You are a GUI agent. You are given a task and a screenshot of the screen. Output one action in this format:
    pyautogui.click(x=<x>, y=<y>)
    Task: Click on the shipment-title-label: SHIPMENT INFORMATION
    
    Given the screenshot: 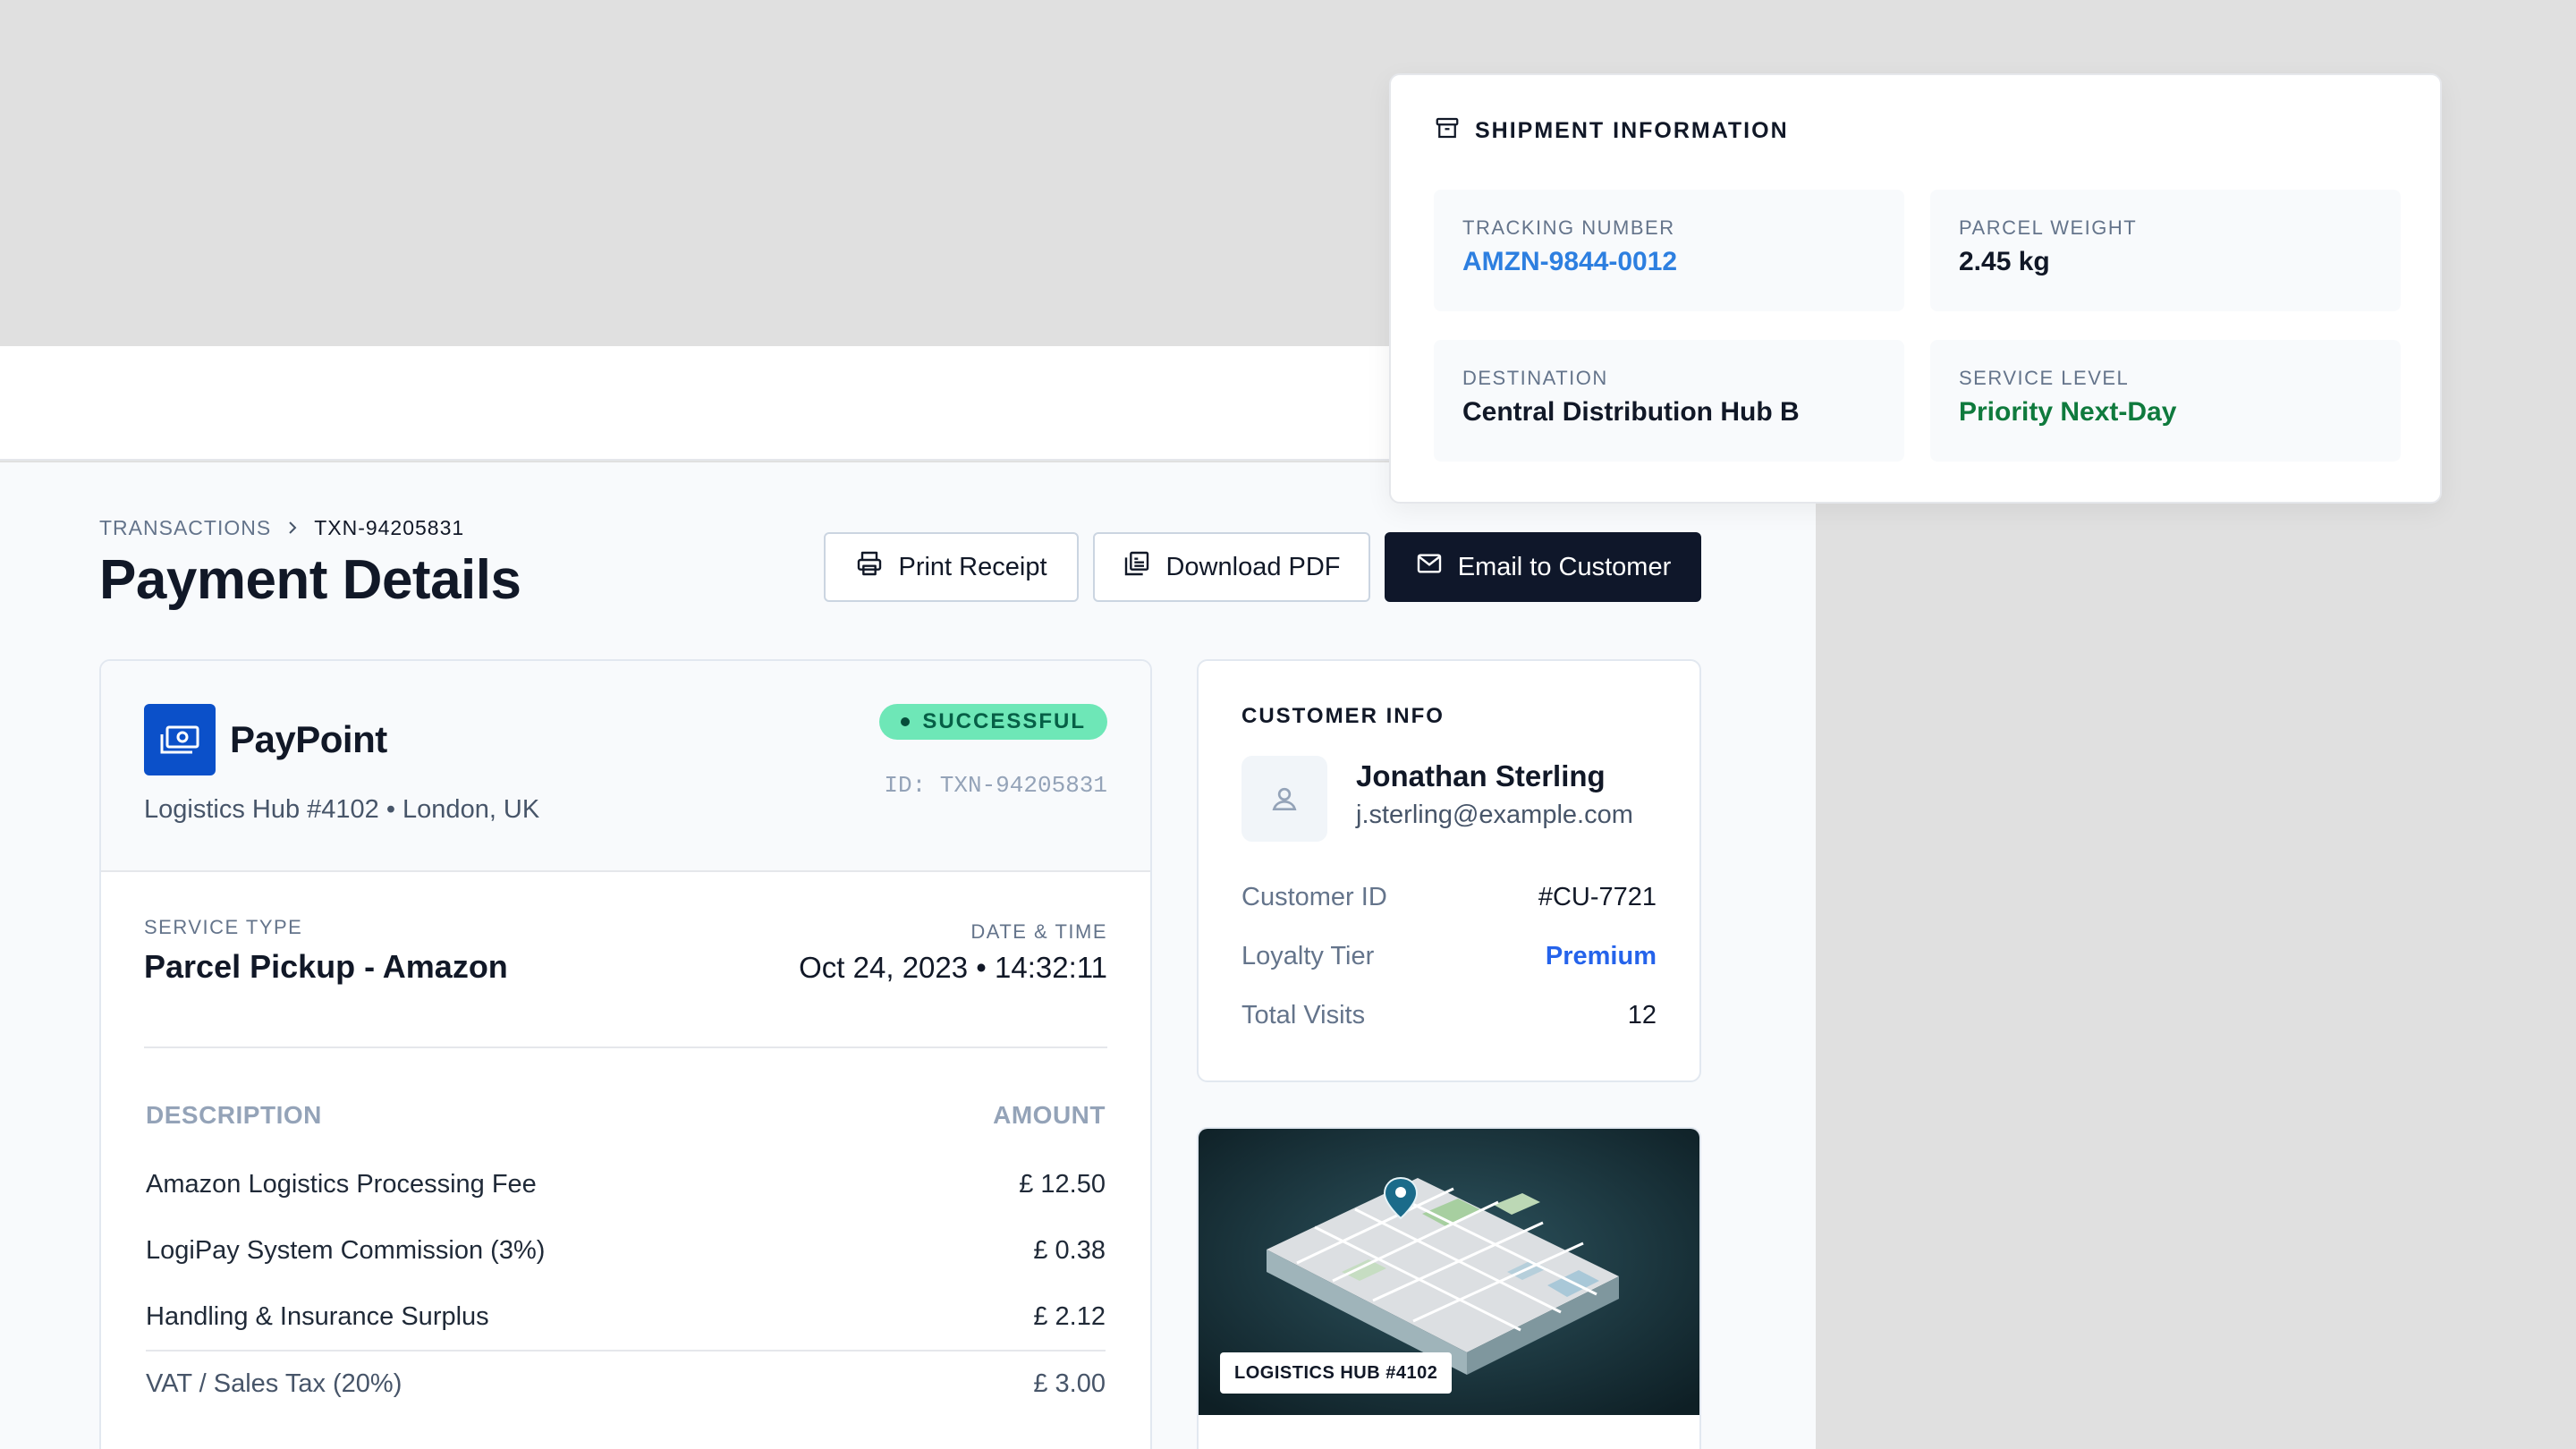 What is the action you would take?
    pyautogui.click(x=1632, y=130)
    